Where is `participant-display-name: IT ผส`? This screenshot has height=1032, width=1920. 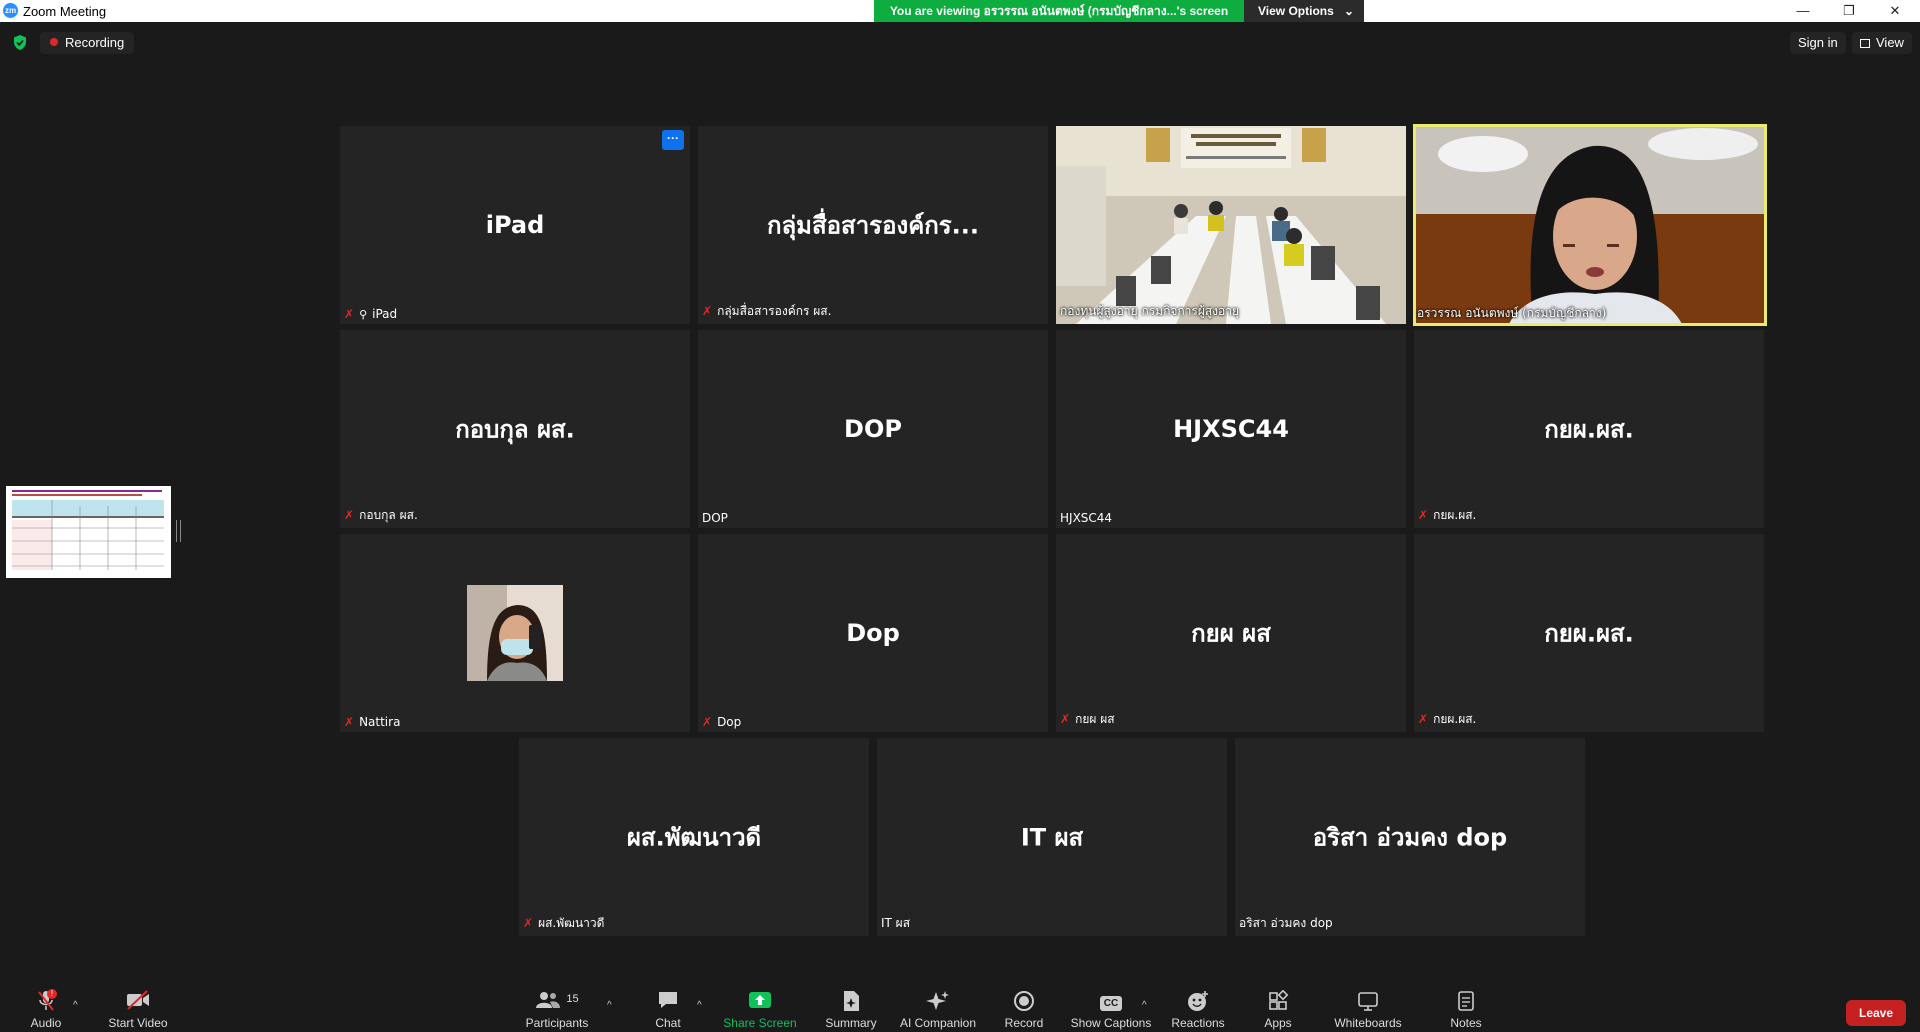
participant-display-name: IT ผส is located at coordinates (1052, 837).